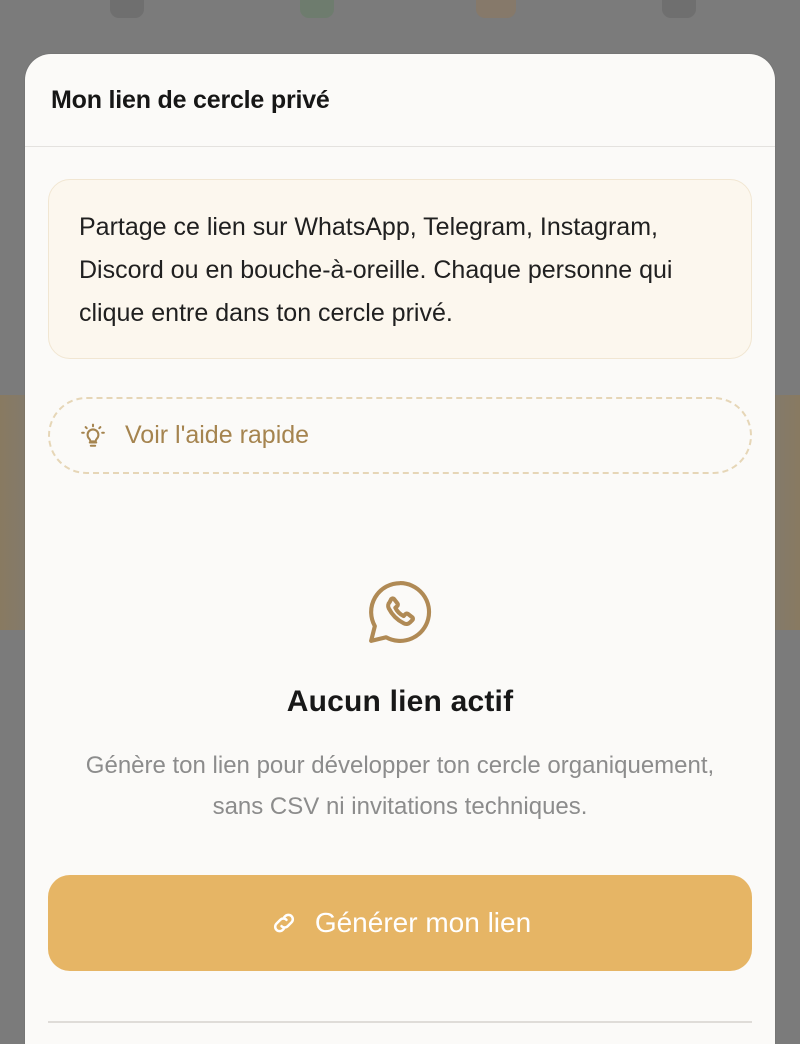  What do you see at coordinates (190, 99) in the screenshot?
I see `modal-title: Mon lien de cercle privé` at bounding box center [190, 99].